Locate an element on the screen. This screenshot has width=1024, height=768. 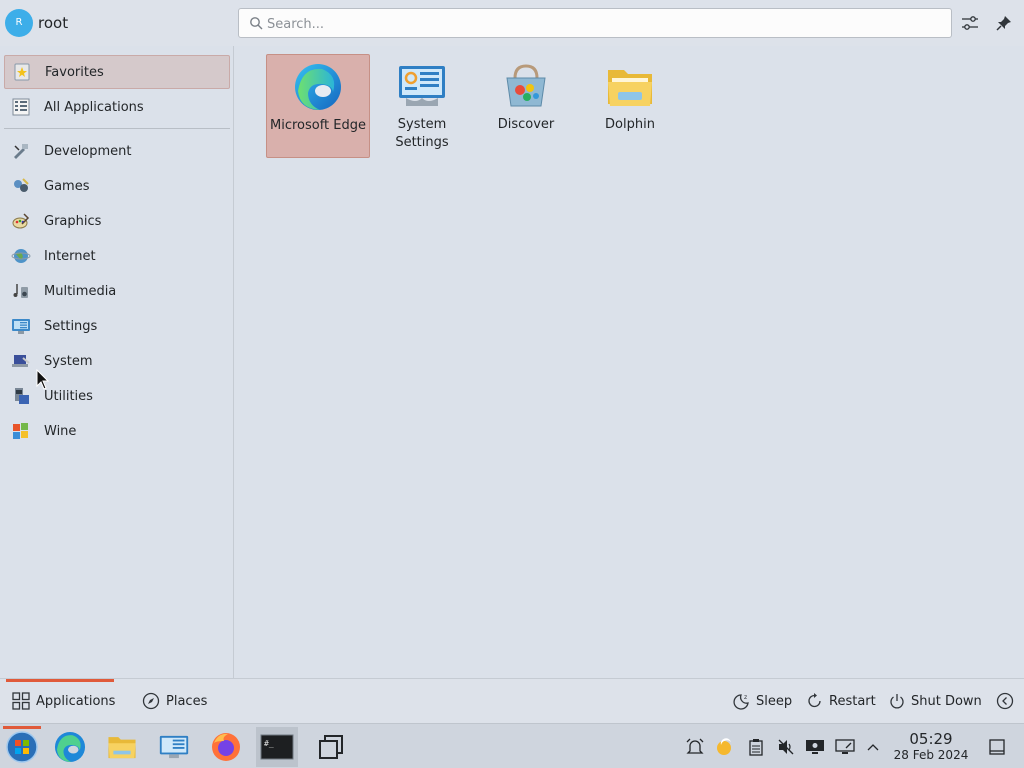
active-tab-indicator is located at coordinates (60, 680).